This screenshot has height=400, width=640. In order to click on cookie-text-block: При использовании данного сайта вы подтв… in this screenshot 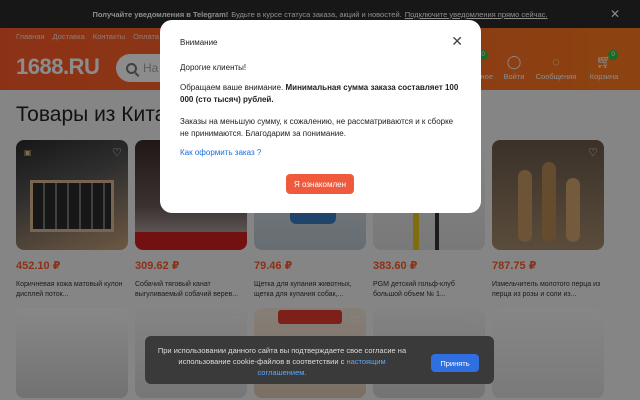, I will do `click(282, 361)`.